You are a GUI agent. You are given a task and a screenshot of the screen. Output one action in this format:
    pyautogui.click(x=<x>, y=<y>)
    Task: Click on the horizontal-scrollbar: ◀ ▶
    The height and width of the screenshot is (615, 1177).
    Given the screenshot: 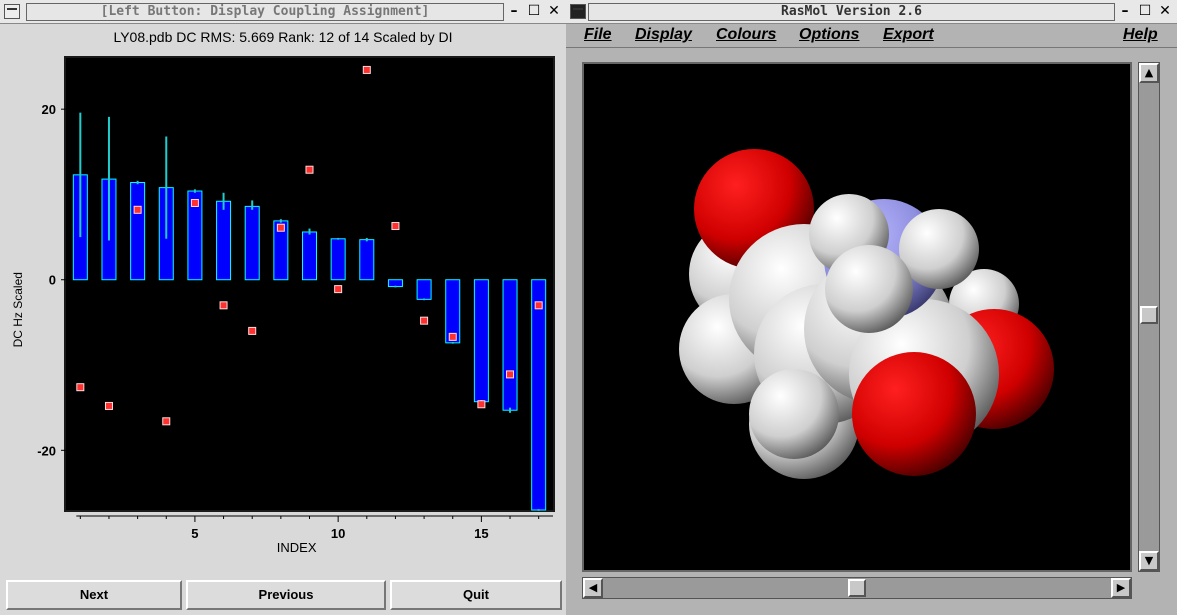 What is the action you would take?
    pyautogui.click(x=857, y=588)
    